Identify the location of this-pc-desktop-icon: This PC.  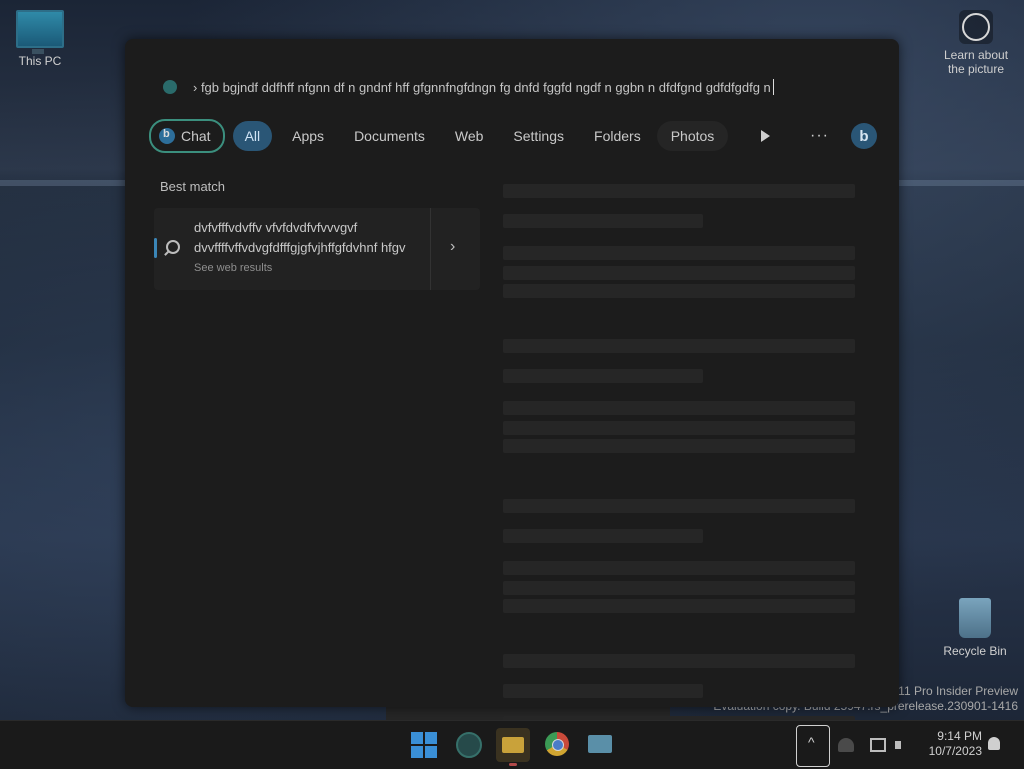
(40, 39).